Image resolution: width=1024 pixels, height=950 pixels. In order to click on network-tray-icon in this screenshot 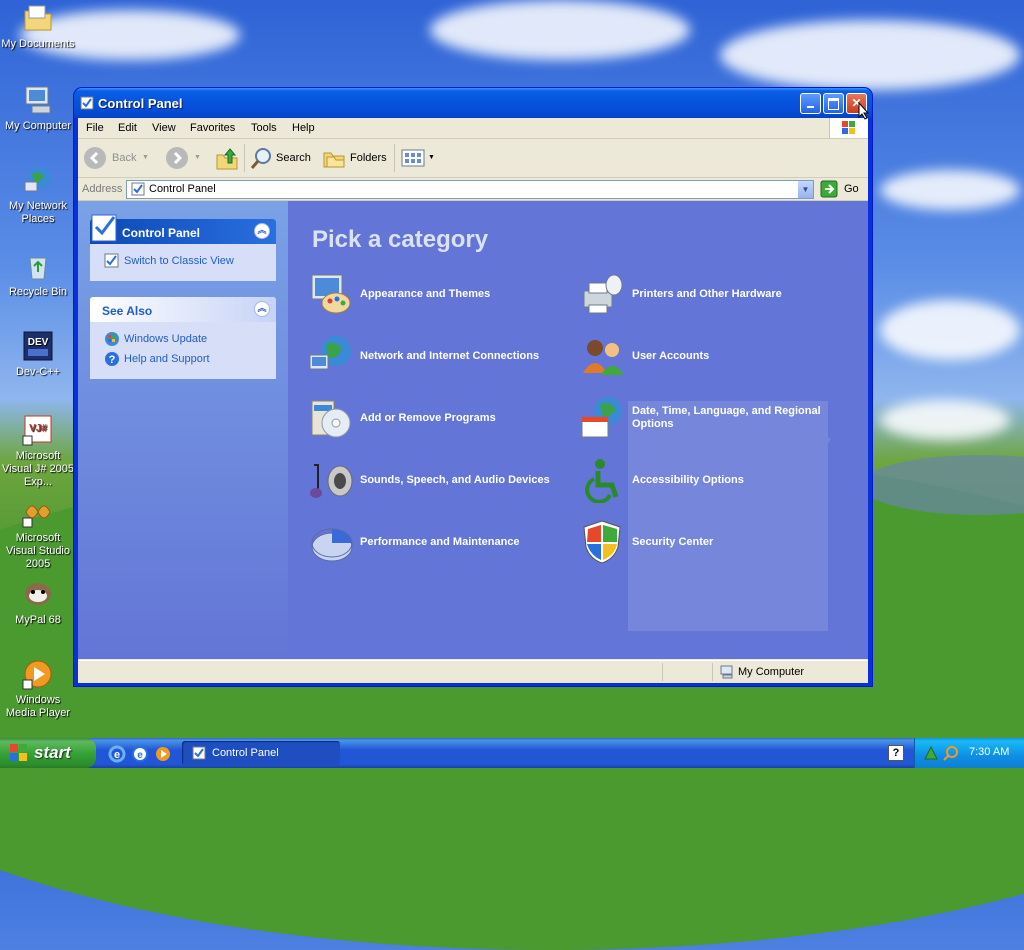, I will do `click(931, 753)`.